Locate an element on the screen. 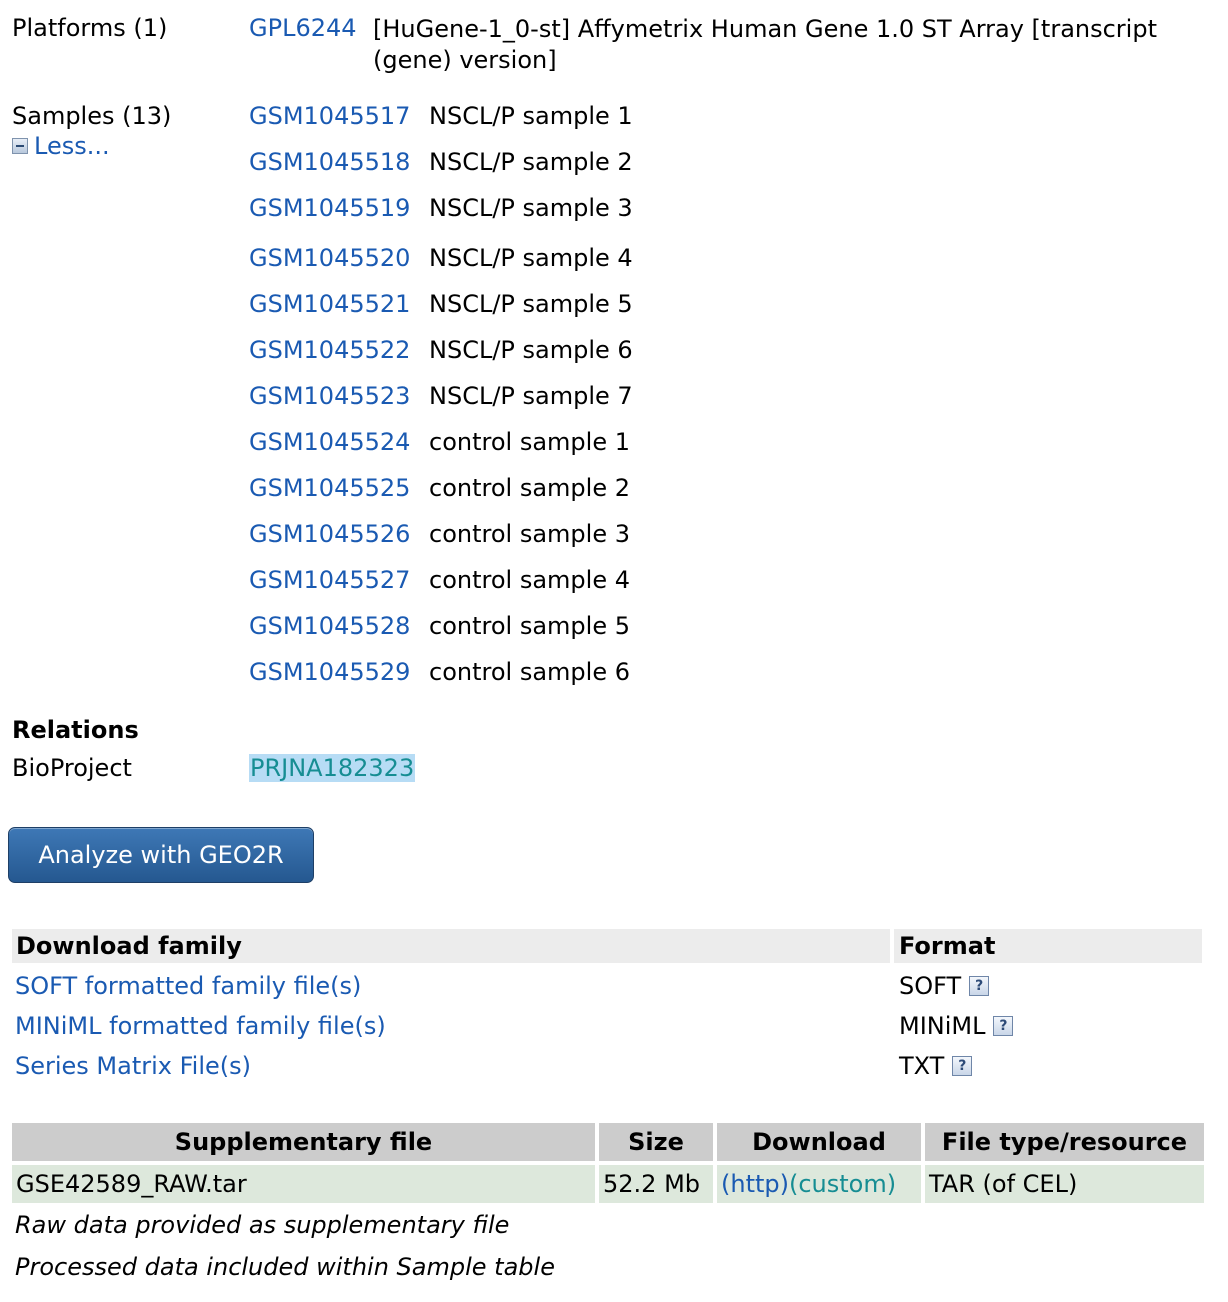  sample-description: control sample 1 is located at coordinates (529, 442).